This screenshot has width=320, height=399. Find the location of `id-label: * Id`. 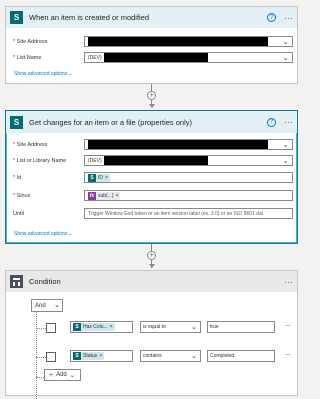

id-label: * Id is located at coordinates (17, 177).